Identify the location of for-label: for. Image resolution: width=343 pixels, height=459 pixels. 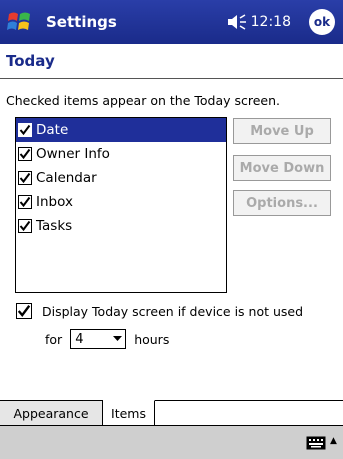
(54, 339).